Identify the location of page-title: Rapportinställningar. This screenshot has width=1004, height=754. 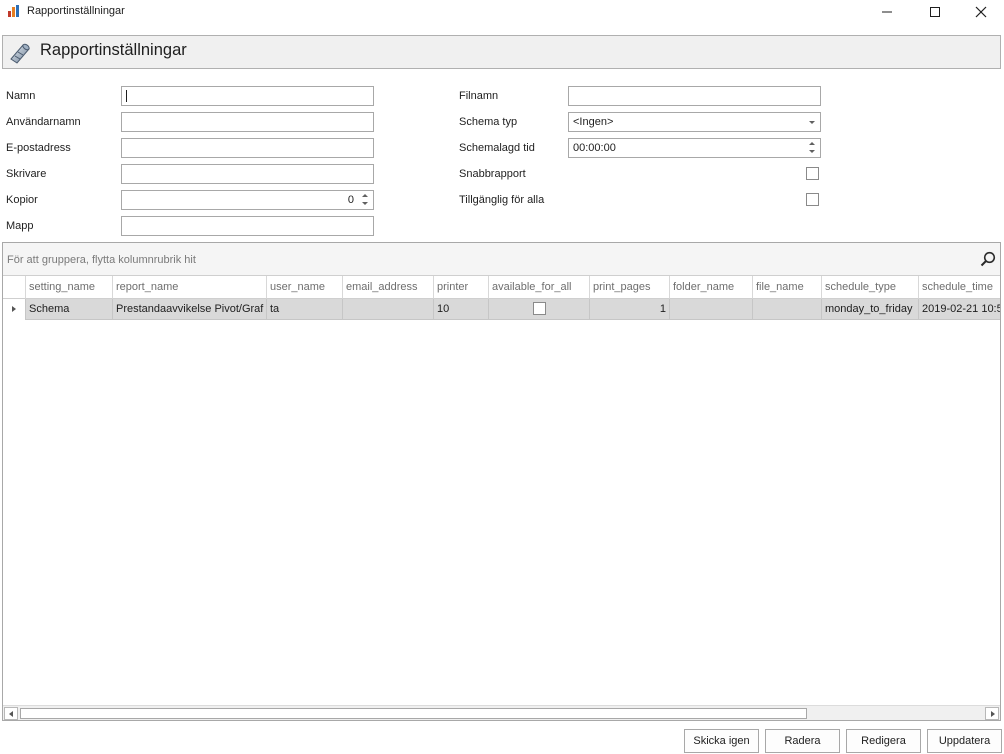
(113, 50).